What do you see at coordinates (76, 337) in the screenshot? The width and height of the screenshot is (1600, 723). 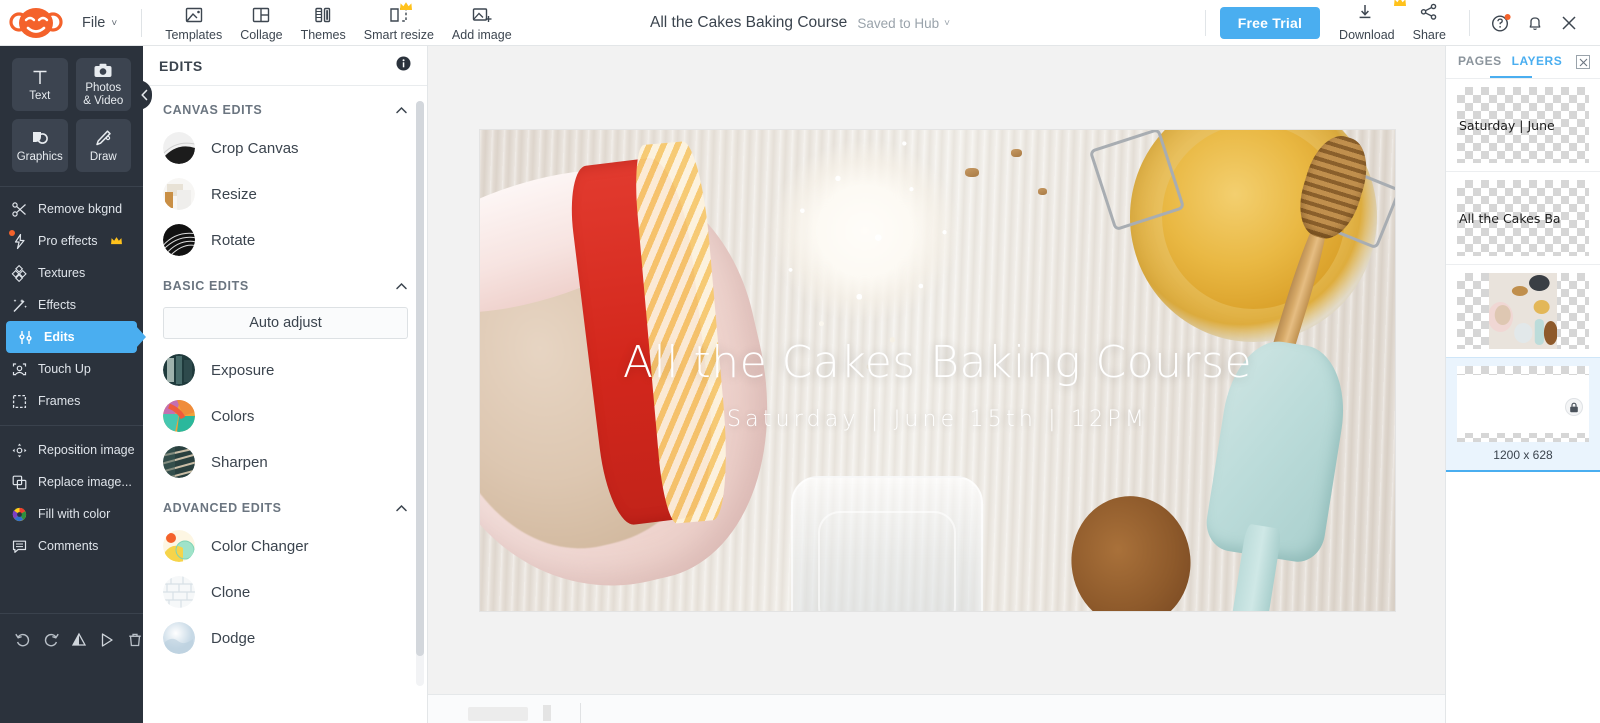 I see `sidebar-item-edits: Edits` at bounding box center [76, 337].